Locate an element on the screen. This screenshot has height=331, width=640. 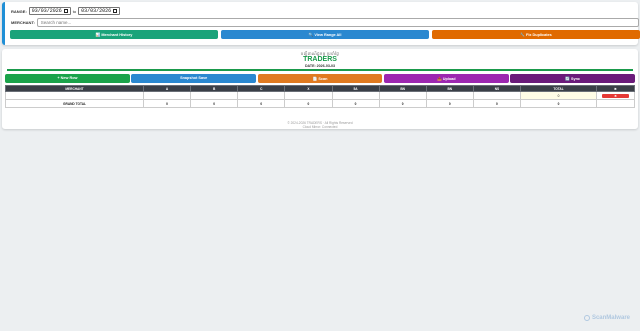
to-label: to is located at coordinates (74, 11).